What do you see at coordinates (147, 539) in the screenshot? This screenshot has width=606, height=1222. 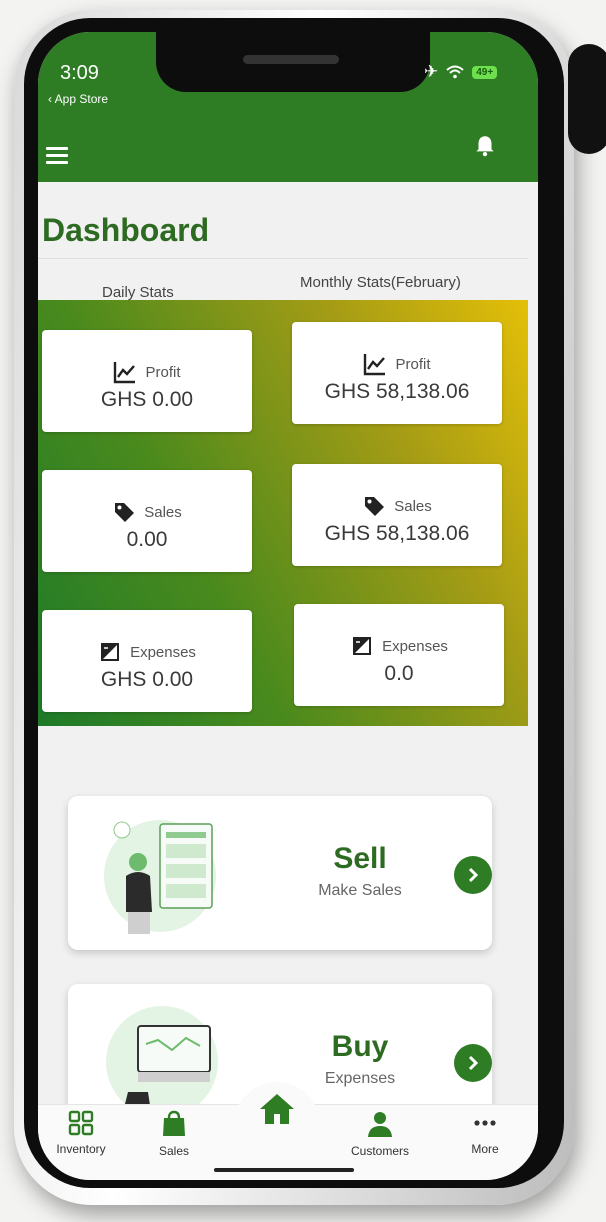 I see `daily-sales-value: 0.00` at bounding box center [147, 539].